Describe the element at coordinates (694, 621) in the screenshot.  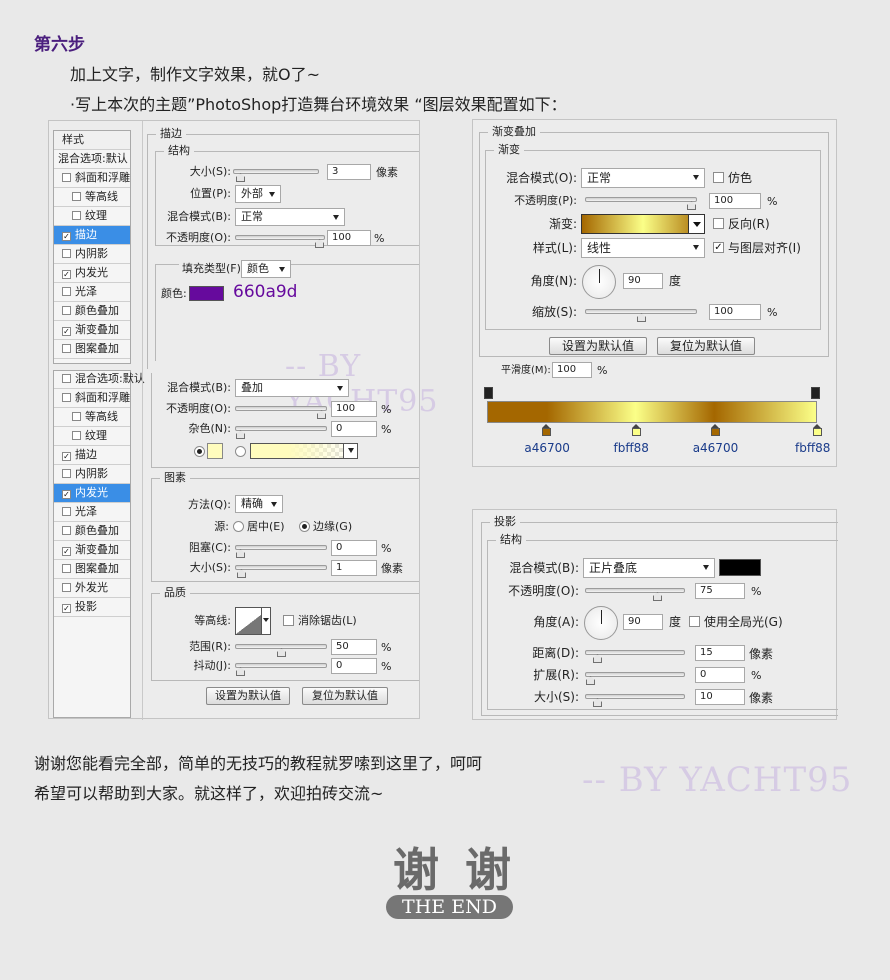
I see `shadow-global-light-checkbox` at that location.